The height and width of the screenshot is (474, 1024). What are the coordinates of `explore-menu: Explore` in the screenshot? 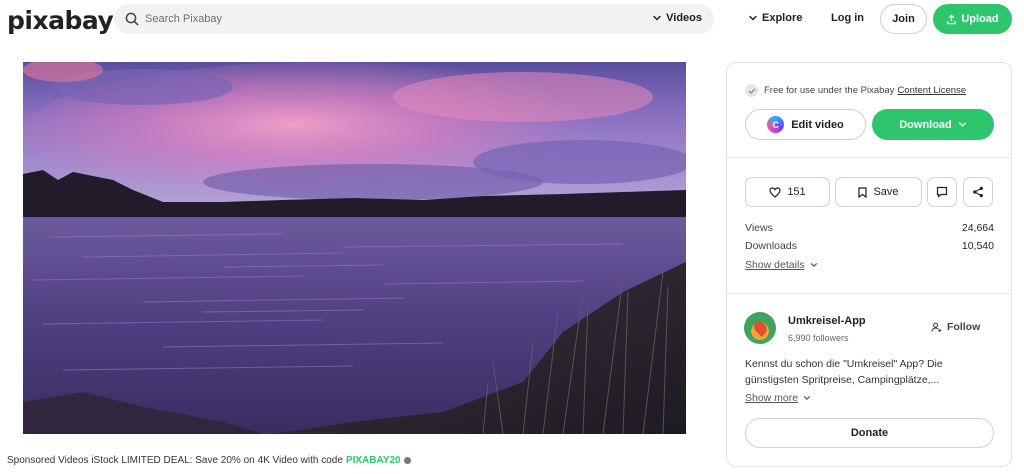 It's located at (775, 18).